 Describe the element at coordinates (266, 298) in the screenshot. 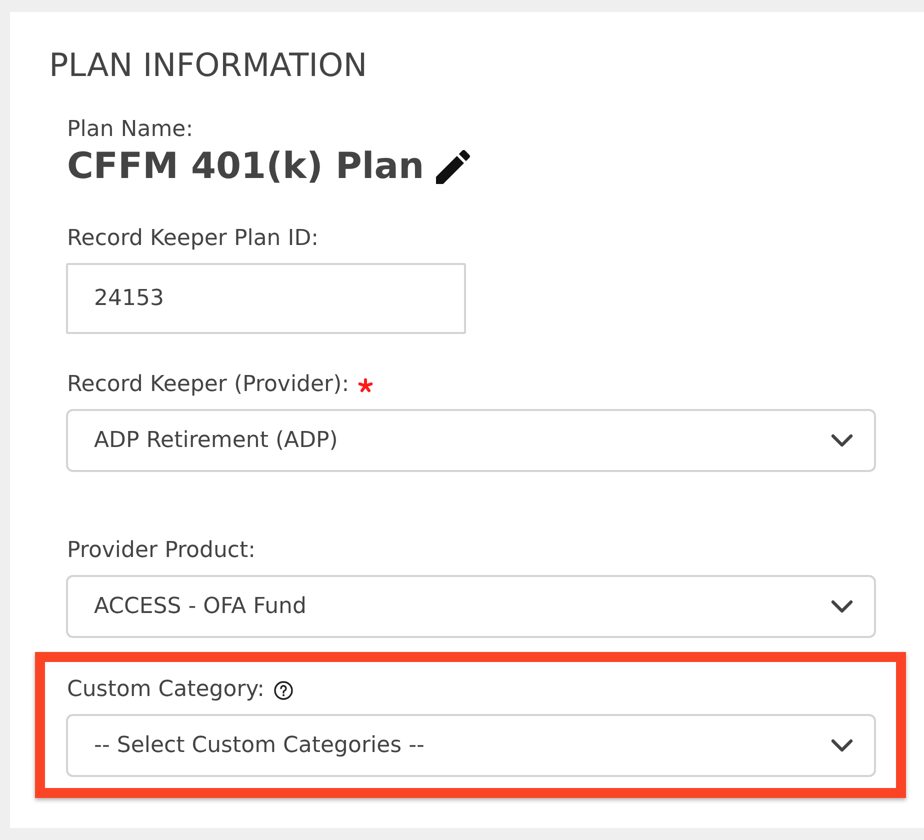

I see `text-input: 24153` at that location.